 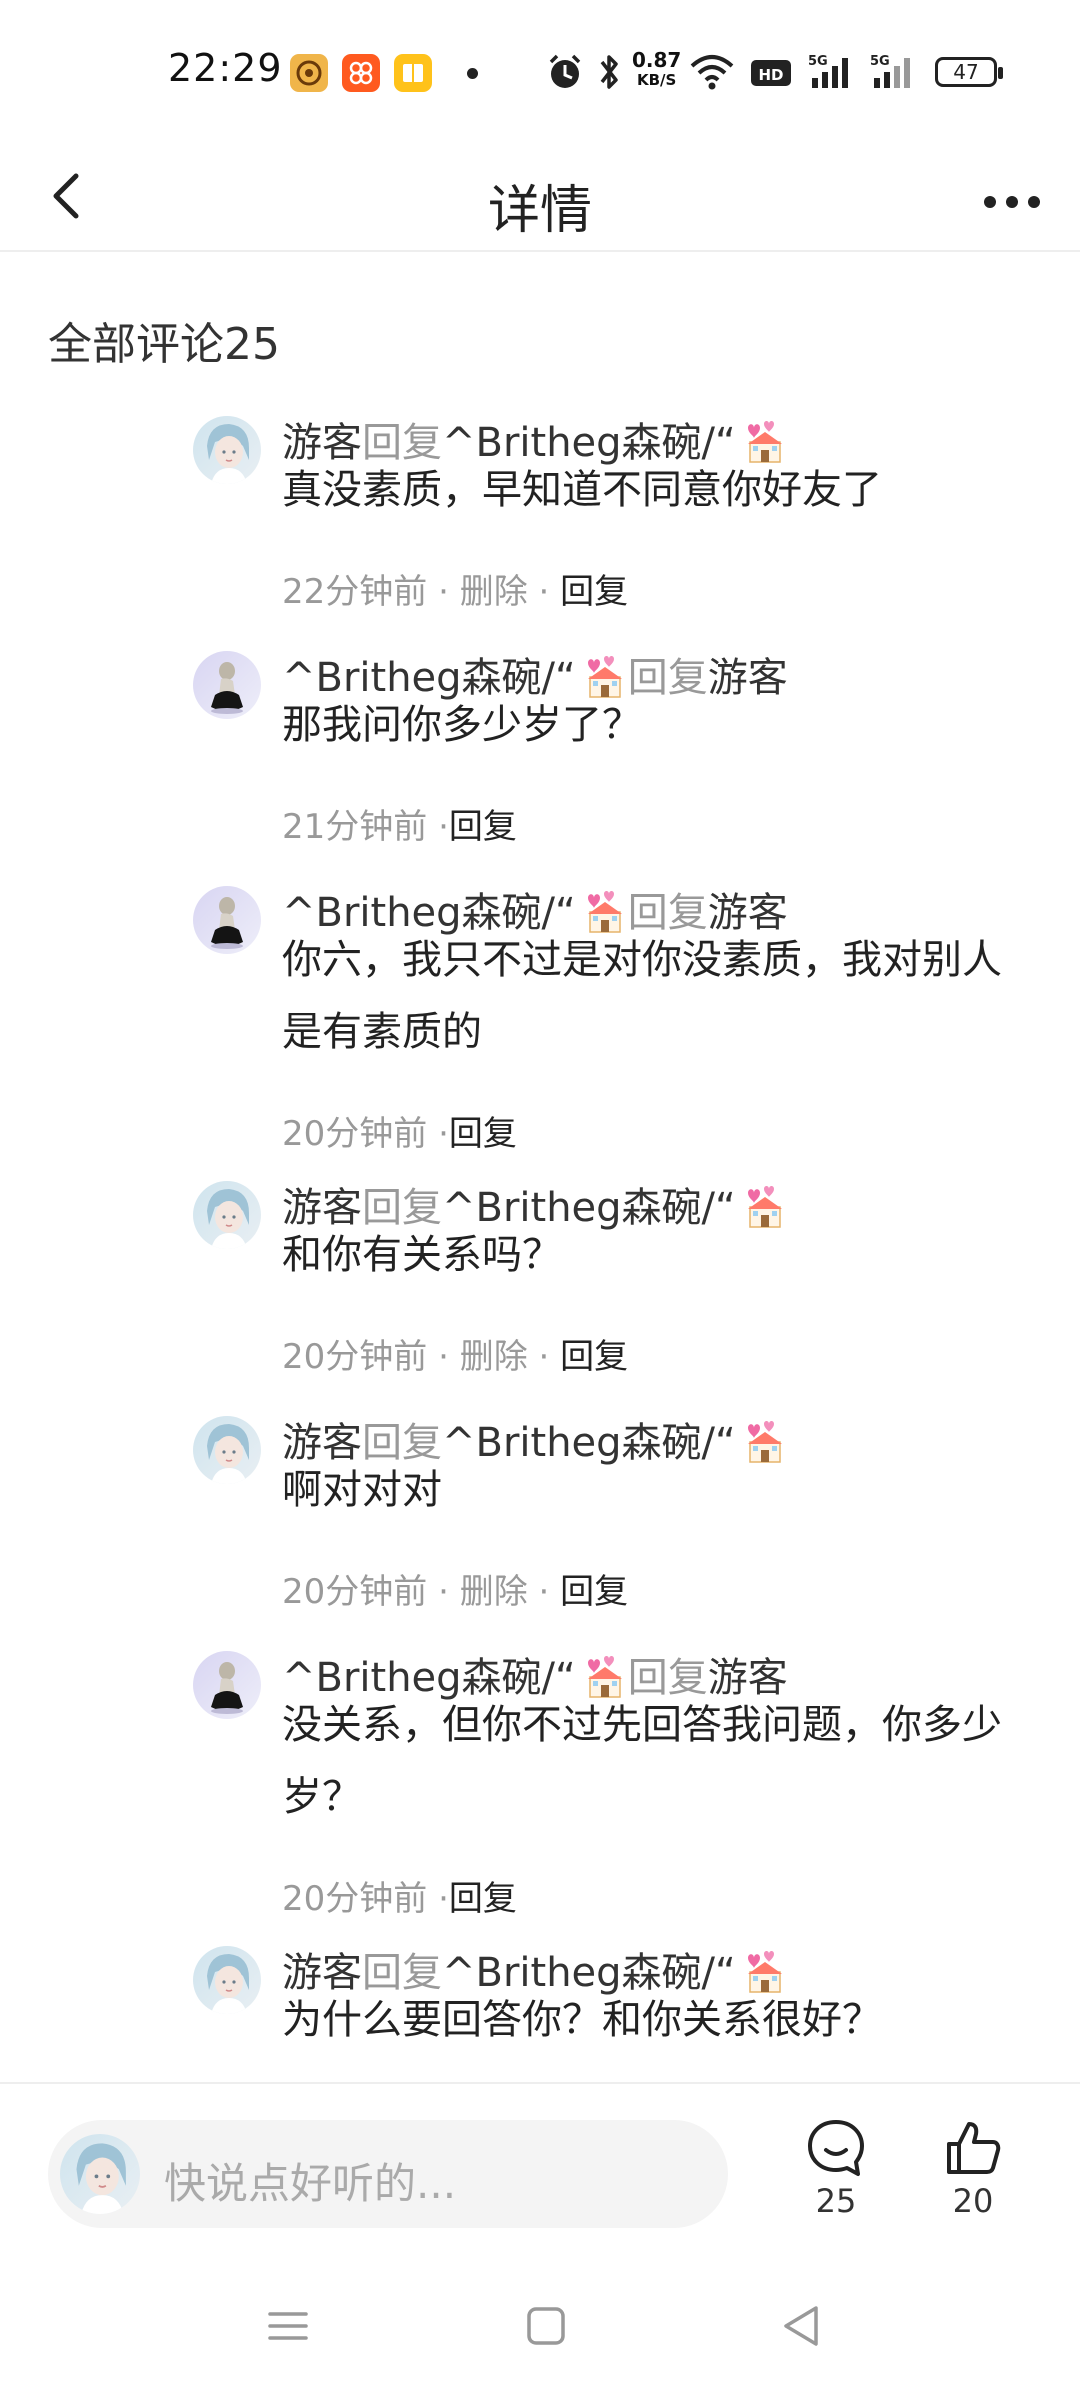 I want to click on menu-icon, so click(x=288, y=2326).